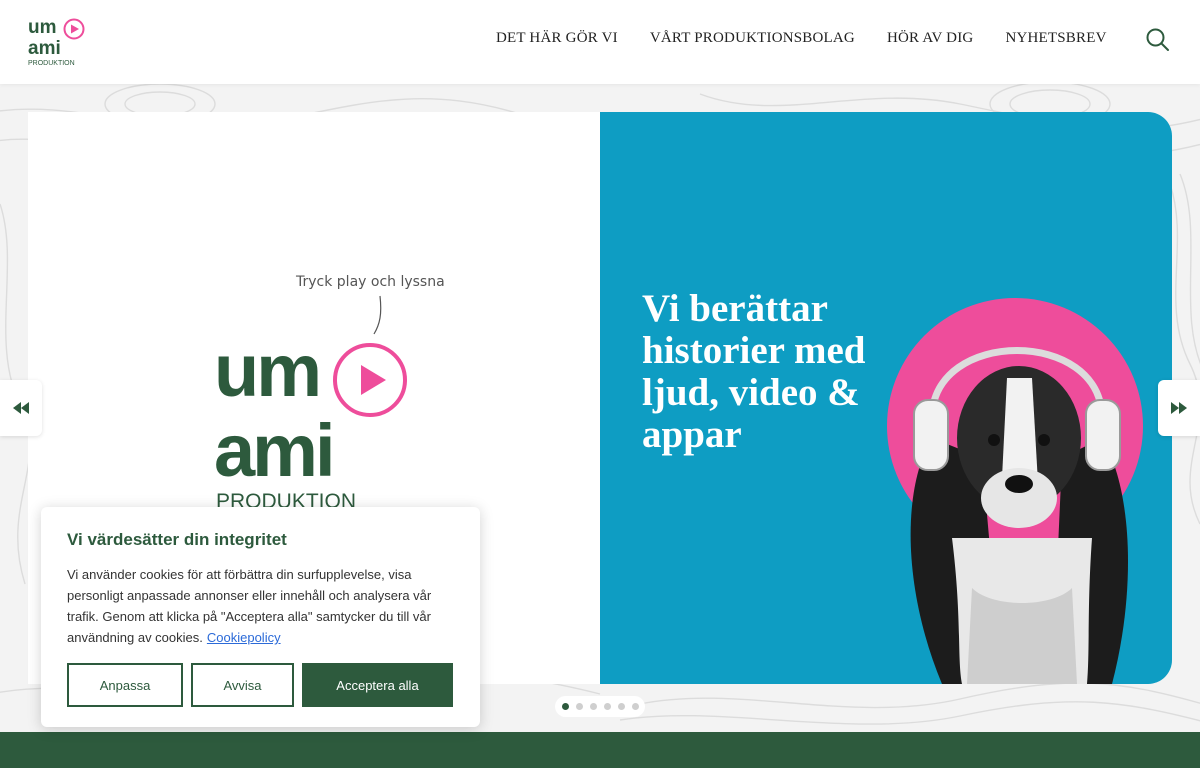 Image resolution: width=1200 pixels, height=768 pixels. What do you see at coordinates (244, 637) in the screenshot?
I see `cookie-policy-link: Cookiepolicy` at bounding box center [244, 637].